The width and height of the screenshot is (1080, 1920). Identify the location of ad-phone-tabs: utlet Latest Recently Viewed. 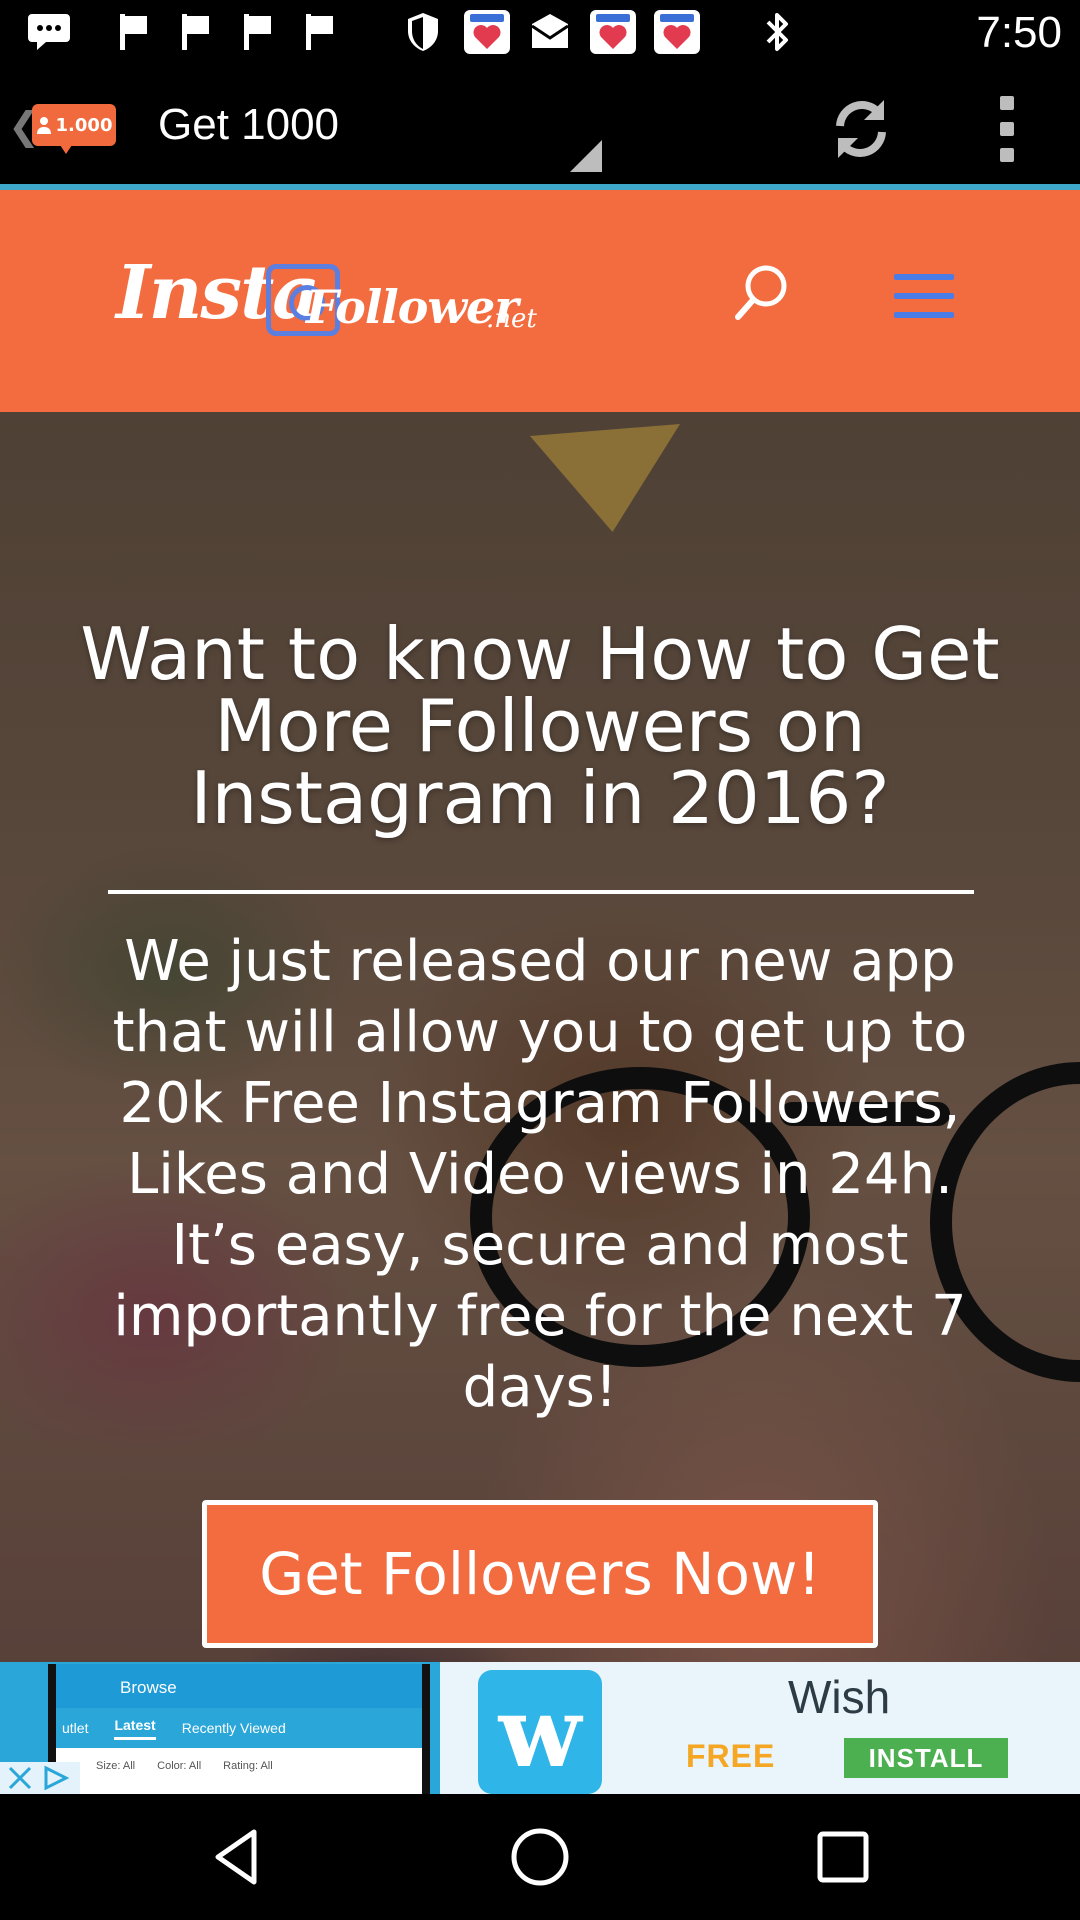
(239, 1728).